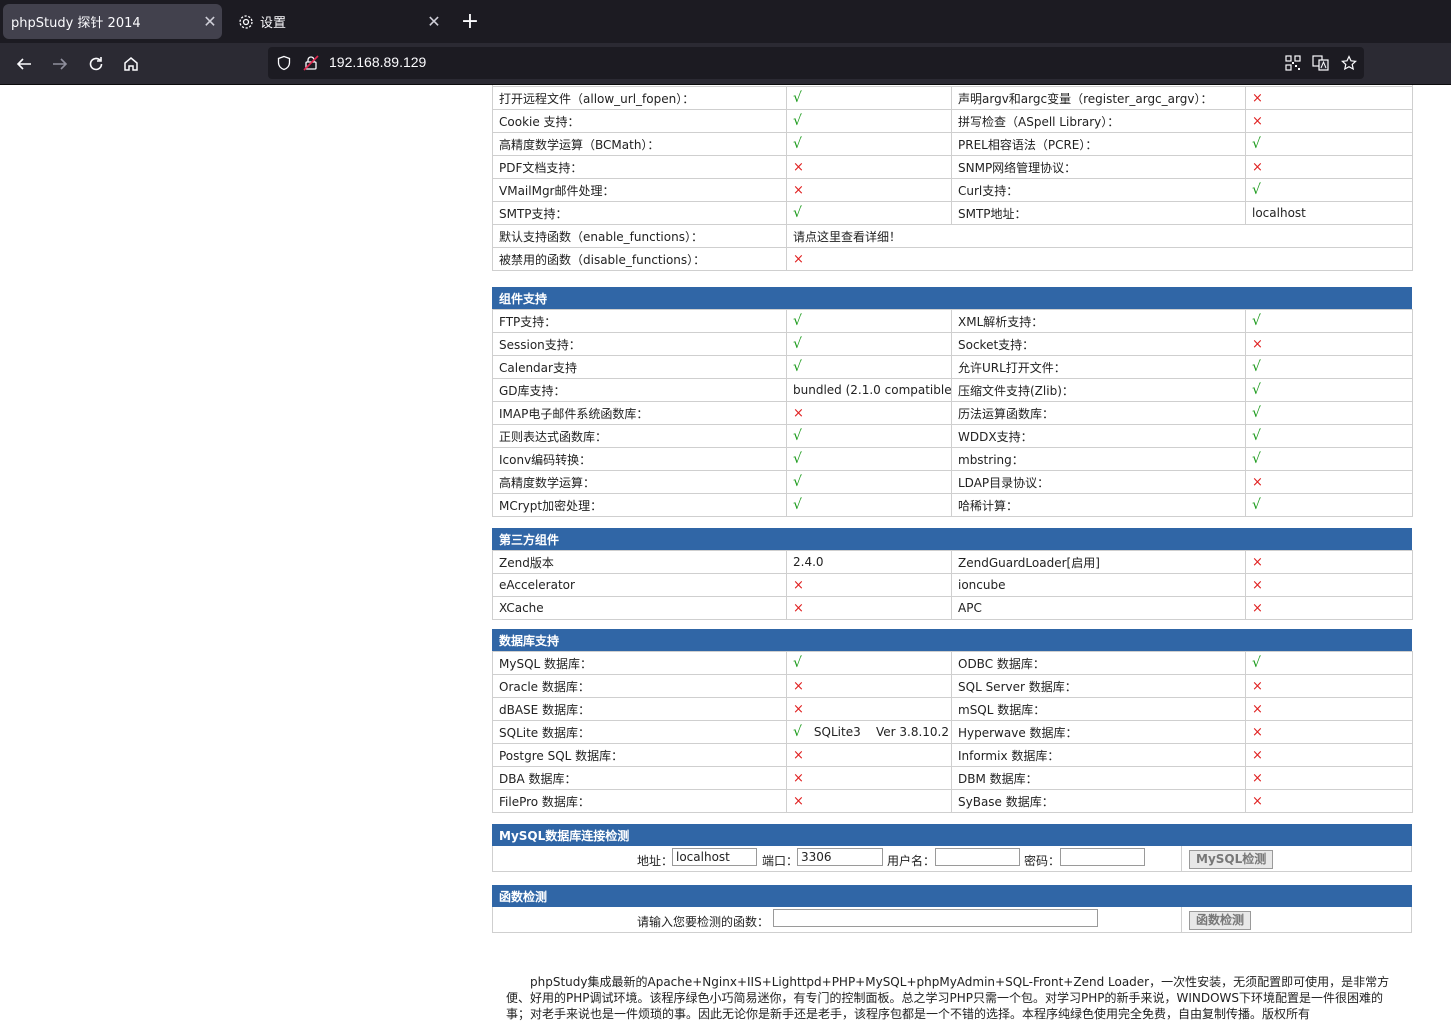 Image resolution: width=1451 pixels, height=1024 pixels. Describe the element at coordinates (725, 21) in the screenshot. I see `browser-tab-bar: phpStudy 探针 2014 ✕ 设置 ✕ +` at that location.